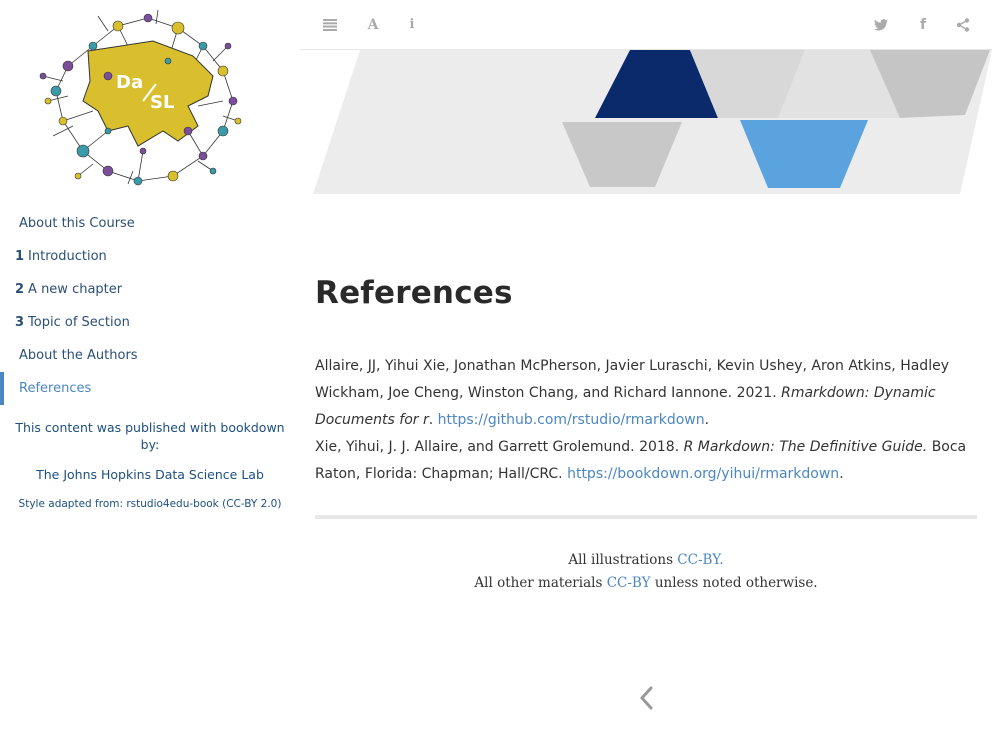  What do you see at coordinates (77, 223) in the screenshot?
I see `toc-label: About this Course` at bounding box center [77, 223].